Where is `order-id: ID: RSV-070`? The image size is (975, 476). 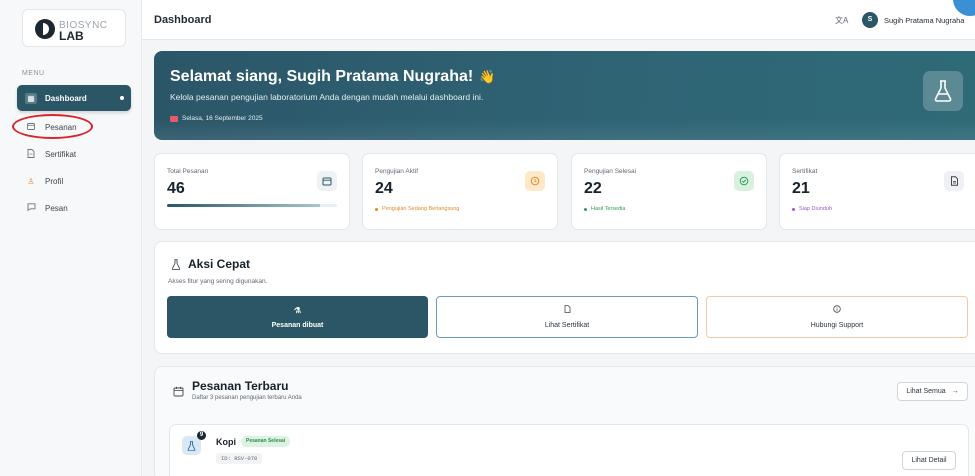
order-id: ID: RSV-070 is located at coordinates (239, 458).